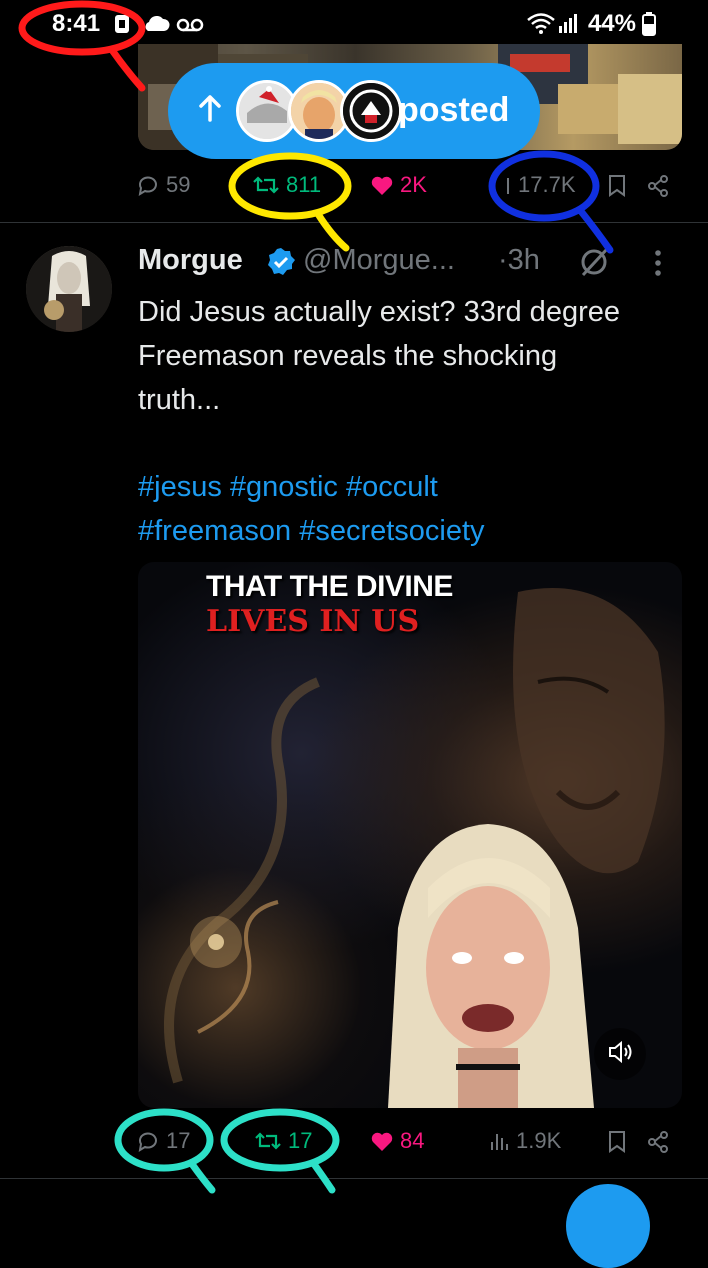 The image size is (708, 1268). What do you see at coordinates (595, 230) in the screenshot?
I see `annotation-blue-tail` at bounding box center [595, 230].